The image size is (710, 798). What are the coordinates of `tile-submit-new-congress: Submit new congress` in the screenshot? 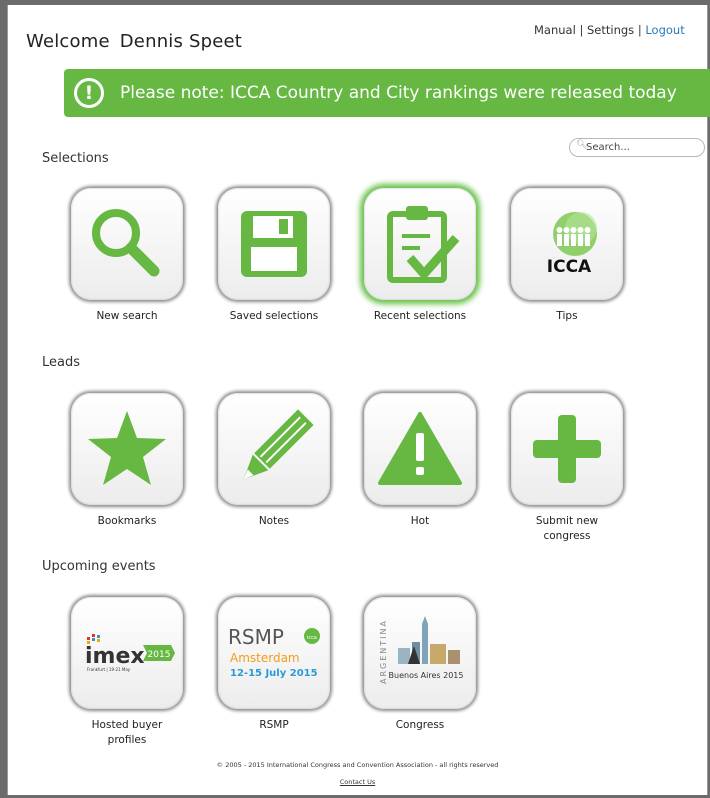 It's located at (567, 468).